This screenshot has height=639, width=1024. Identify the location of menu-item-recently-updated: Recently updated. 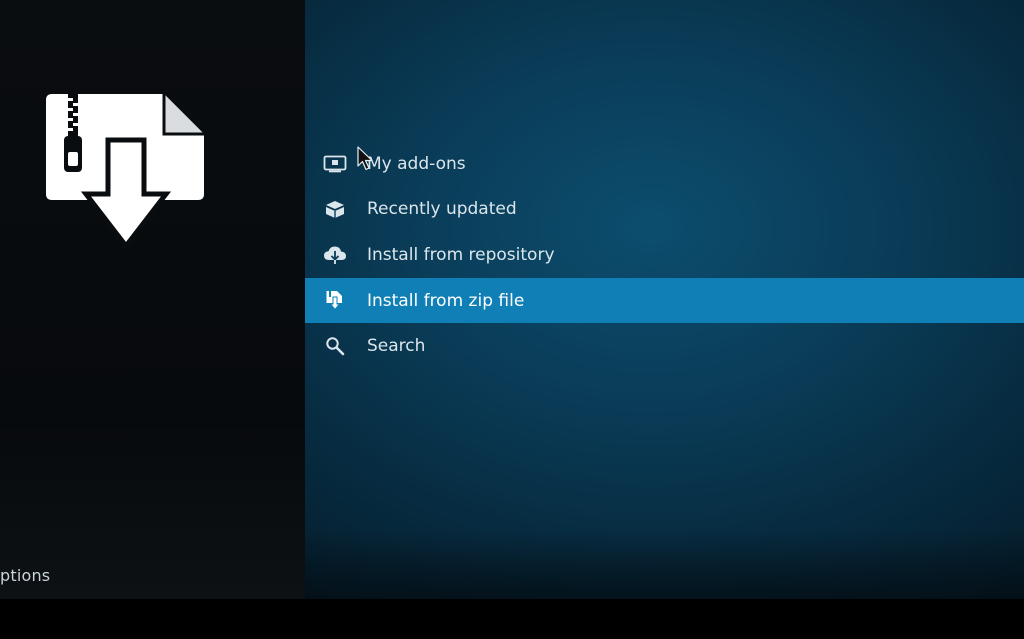
(664, 210).